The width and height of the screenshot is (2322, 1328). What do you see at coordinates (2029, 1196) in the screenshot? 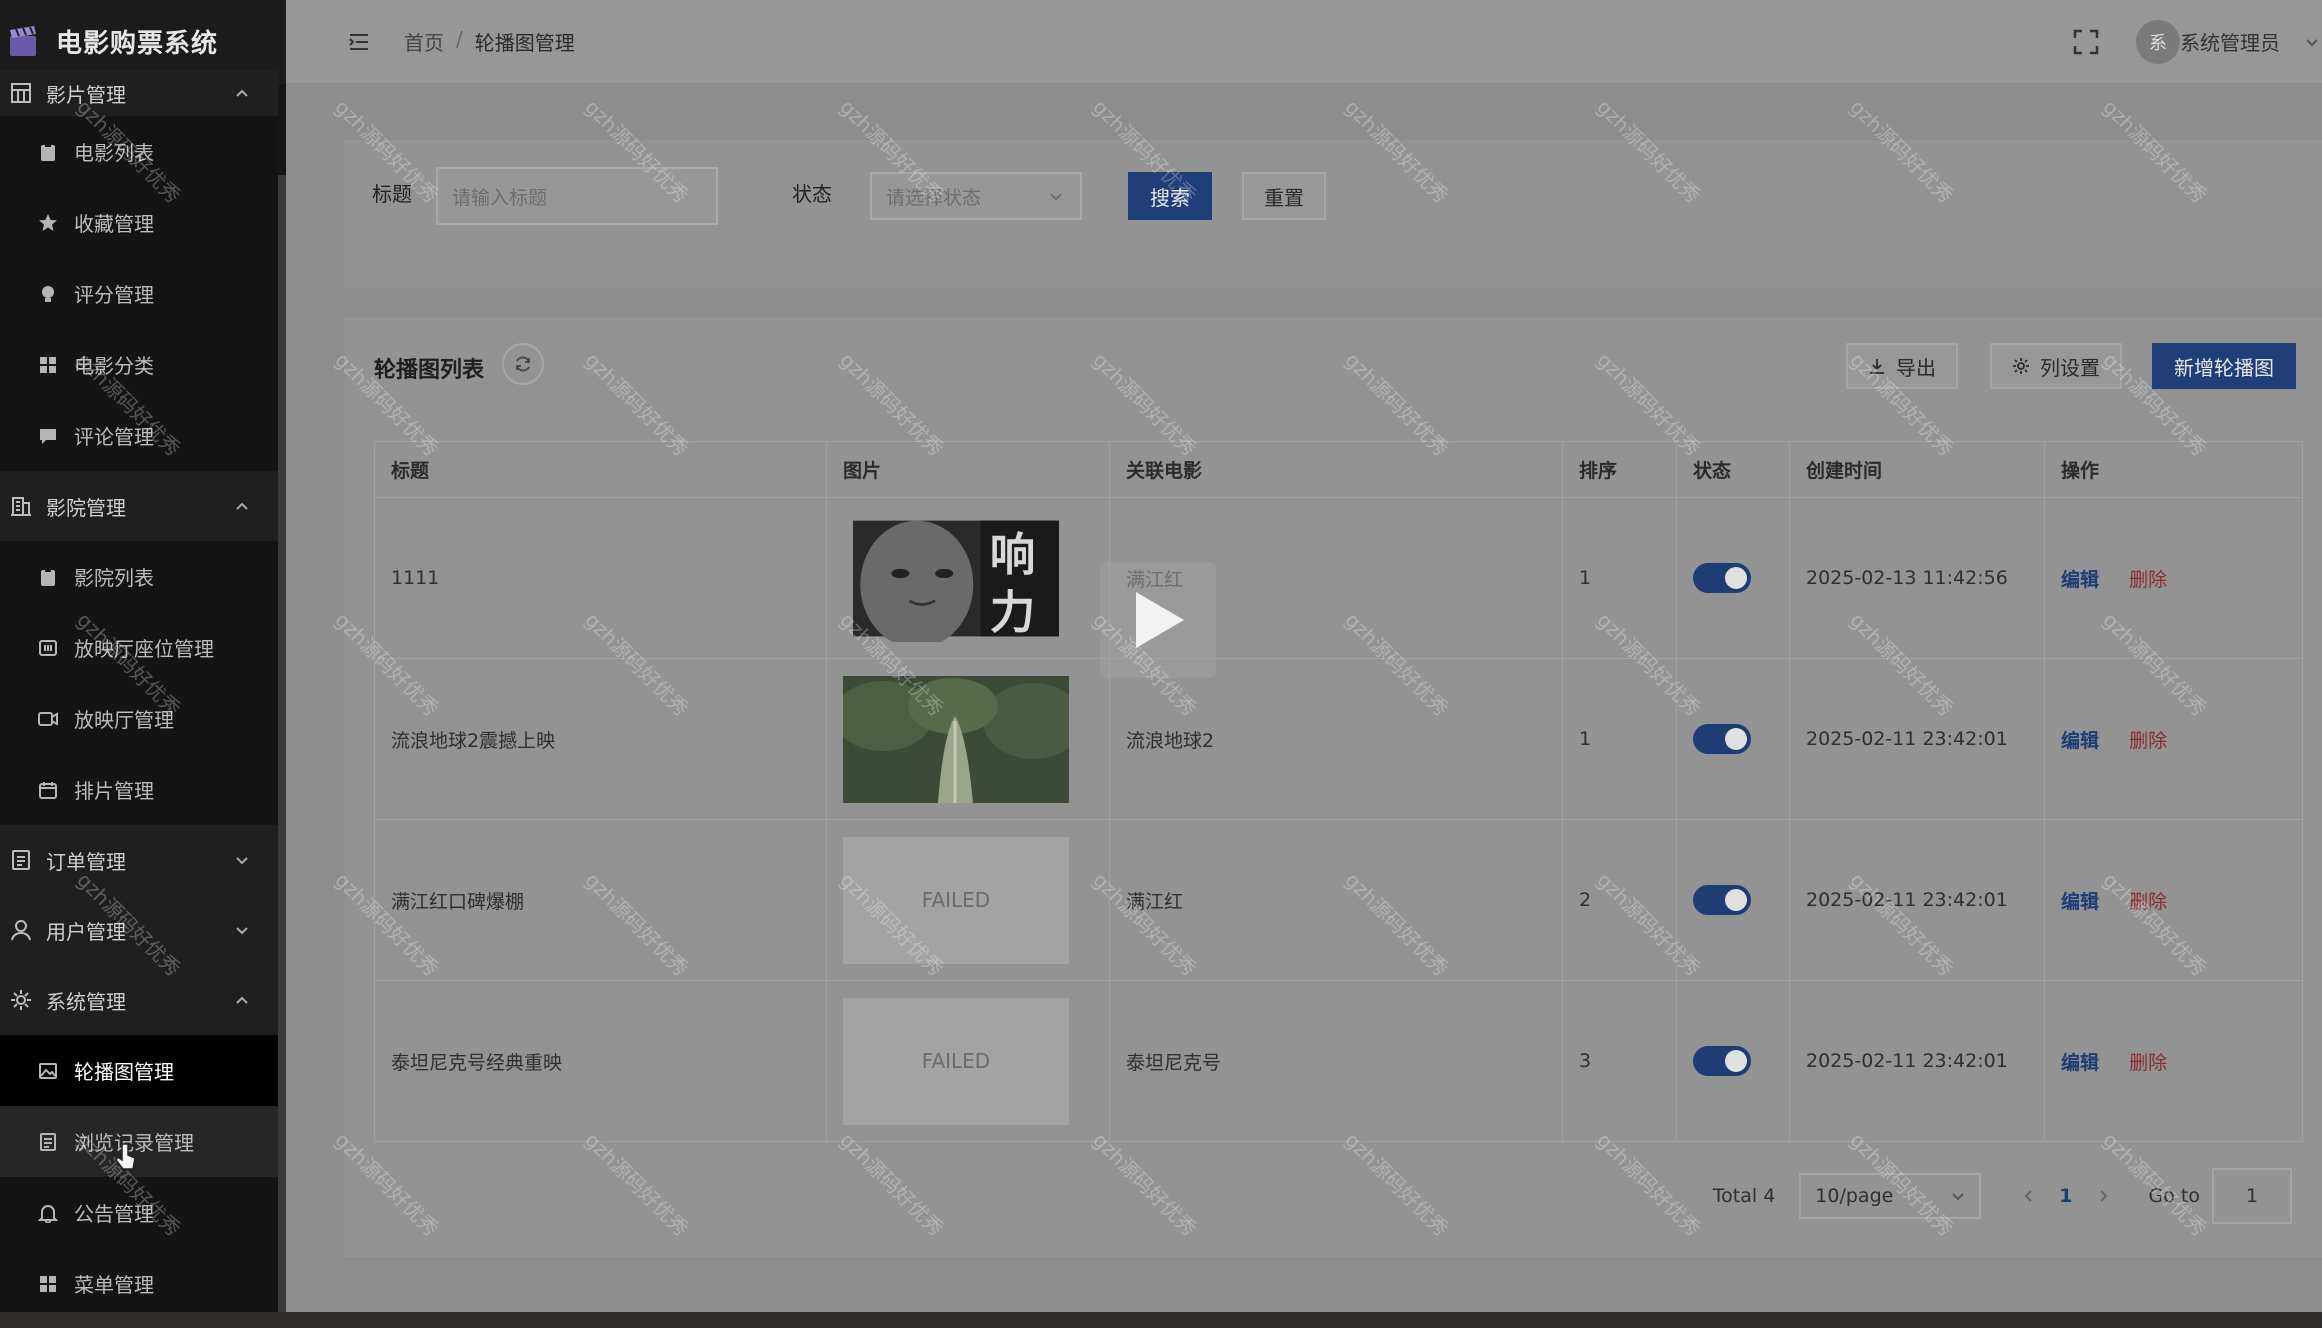
I see `prev-page-icon` at bounding box center [2029, 1196].